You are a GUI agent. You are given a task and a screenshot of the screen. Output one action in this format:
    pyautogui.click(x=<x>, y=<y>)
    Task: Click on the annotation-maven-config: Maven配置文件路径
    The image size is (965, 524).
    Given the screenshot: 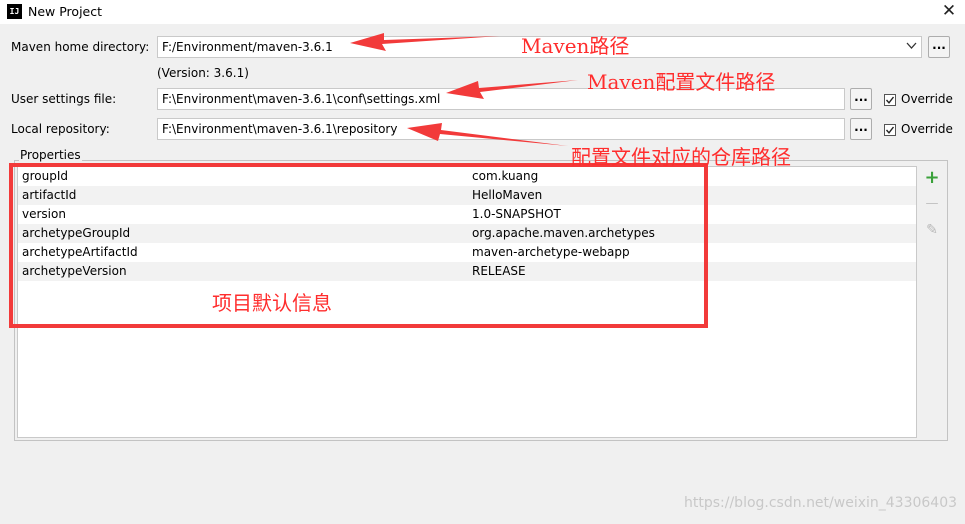 What is the action you would take?
    pyautogui.click(x=681, y=82)
    